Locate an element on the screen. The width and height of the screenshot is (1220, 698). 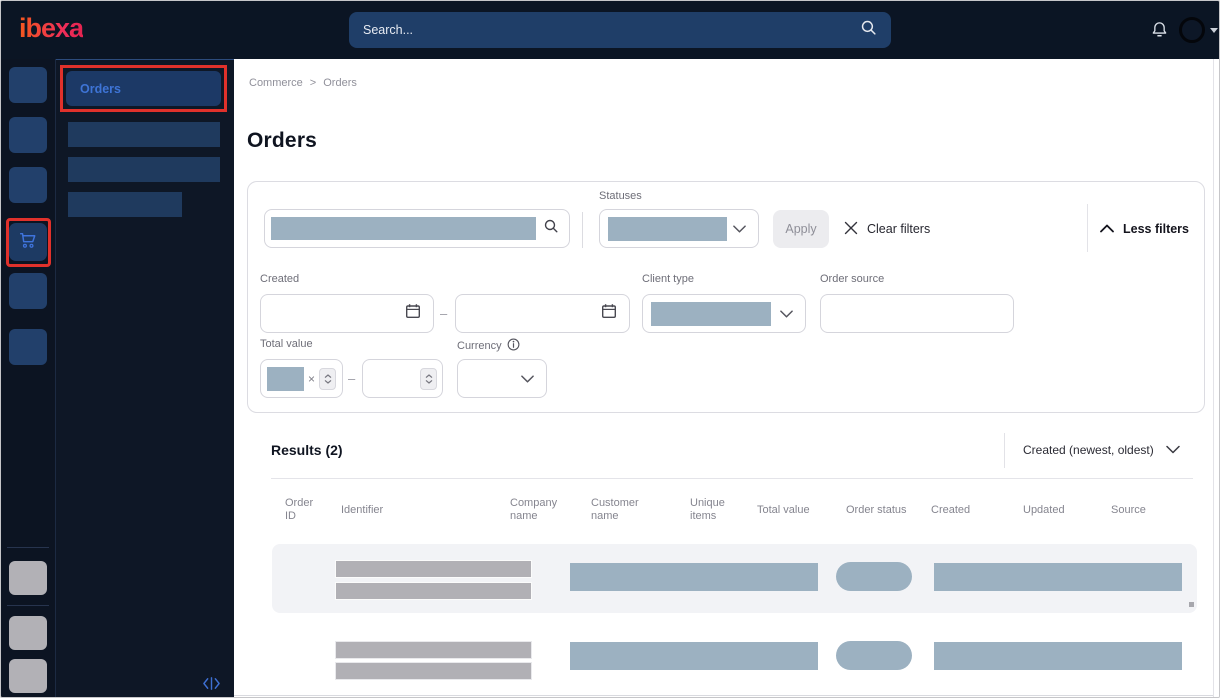
rail-item-commerce is located at coordinates (28, 242).